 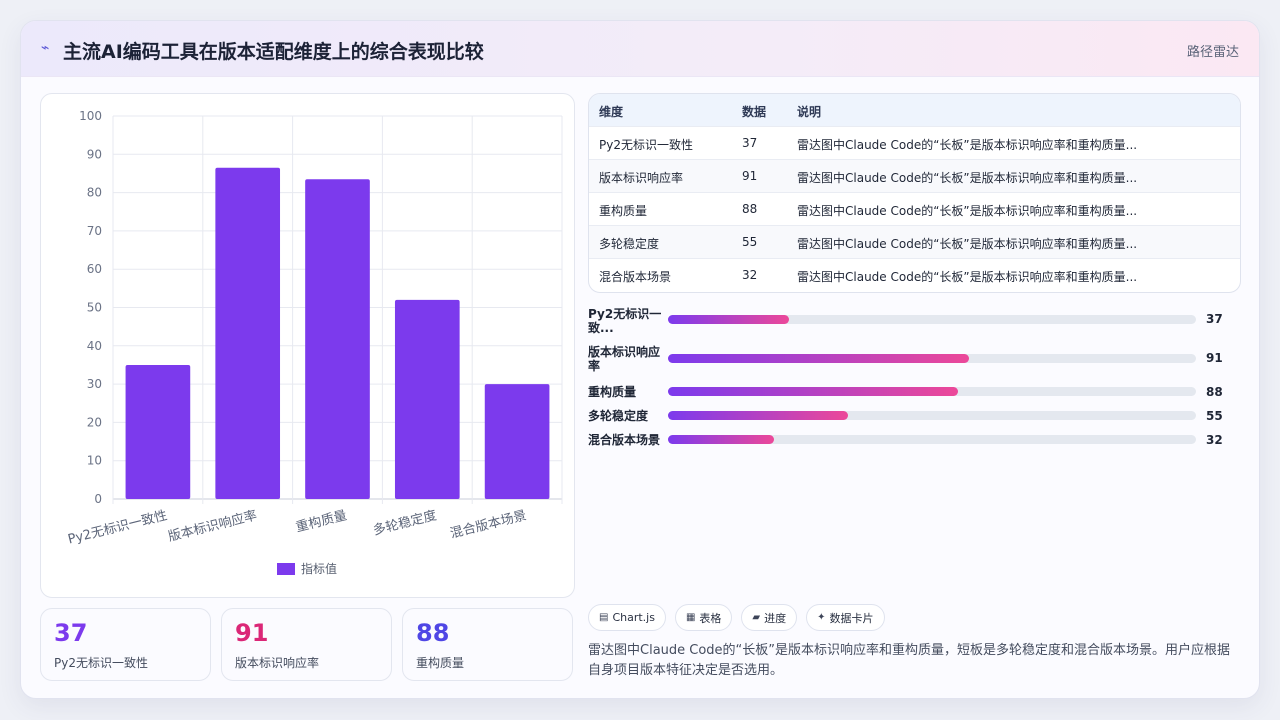 What do you see at coordinates (45, 48) in the screenshot?
I see `lightning-icon: ⌁` at bounding box center [45, 48].